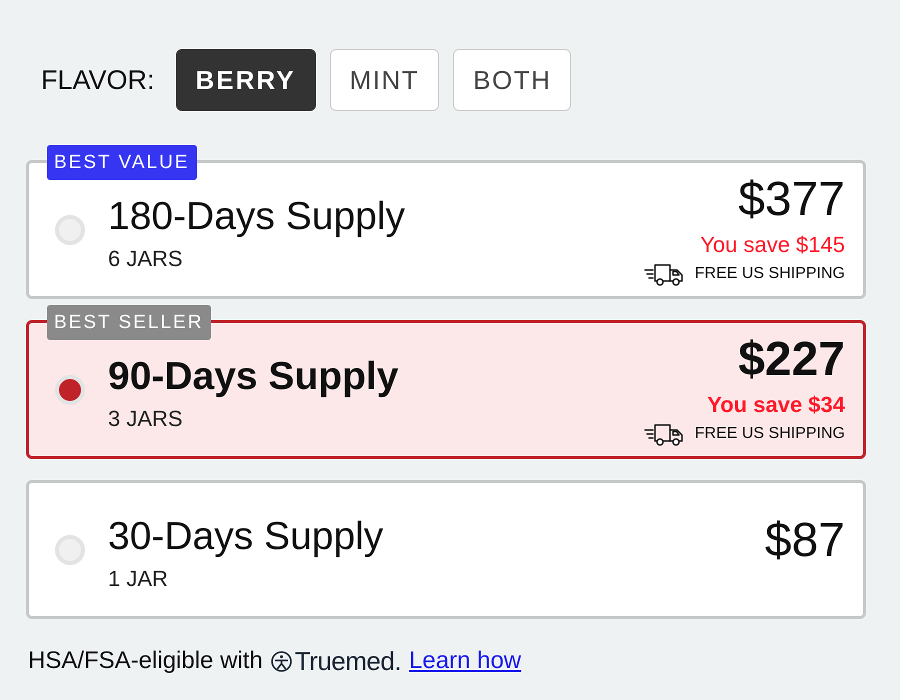 The image size is (900, 700). I want to click on flavor-label: FLAVOR:, so click(98, 80).